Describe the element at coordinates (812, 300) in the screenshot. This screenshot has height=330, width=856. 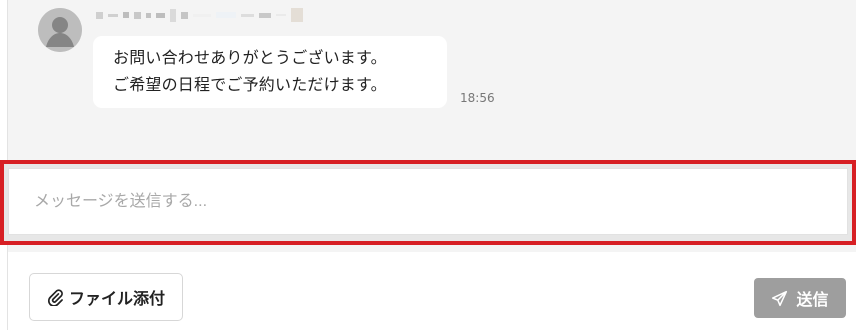
I see `send-label: 送信` at that location.